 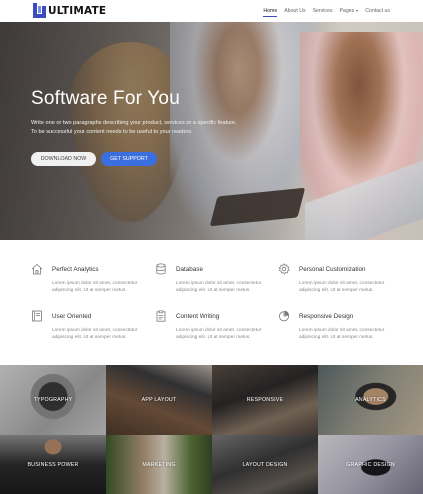 I want to click on tile-label: Marketing, so click(x=159, y=464).